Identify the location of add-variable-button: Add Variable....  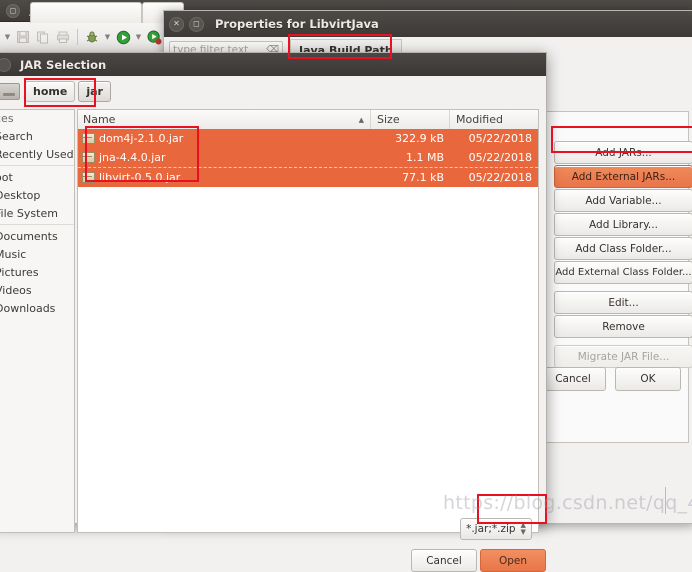
(623, 200).